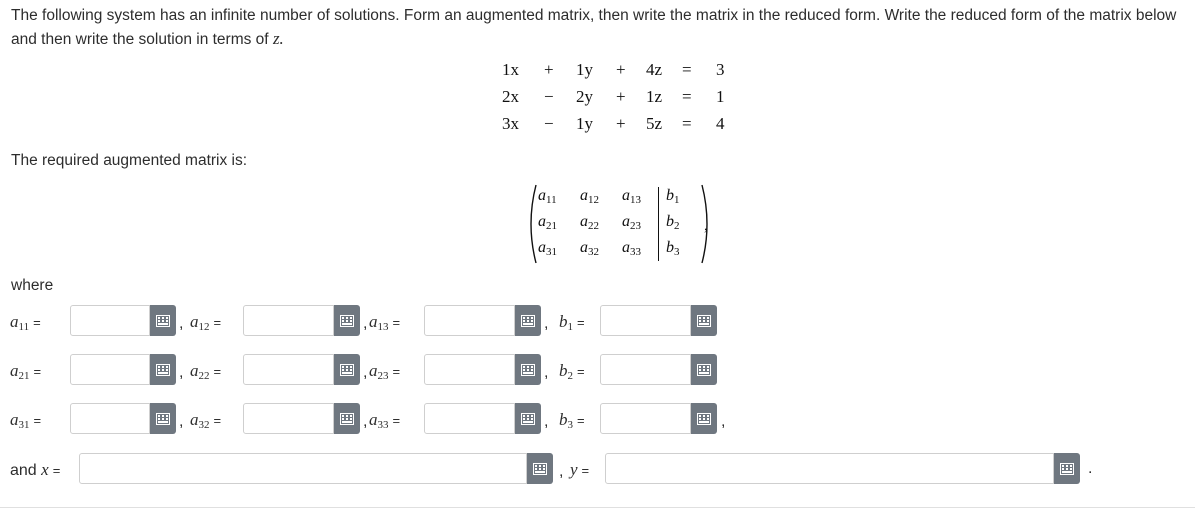 This screenshot has height=510, width=1195. What do you see at coordinates (110, 320) in the screenshot?
I see `a11-input` at bounding box center [110, 320].